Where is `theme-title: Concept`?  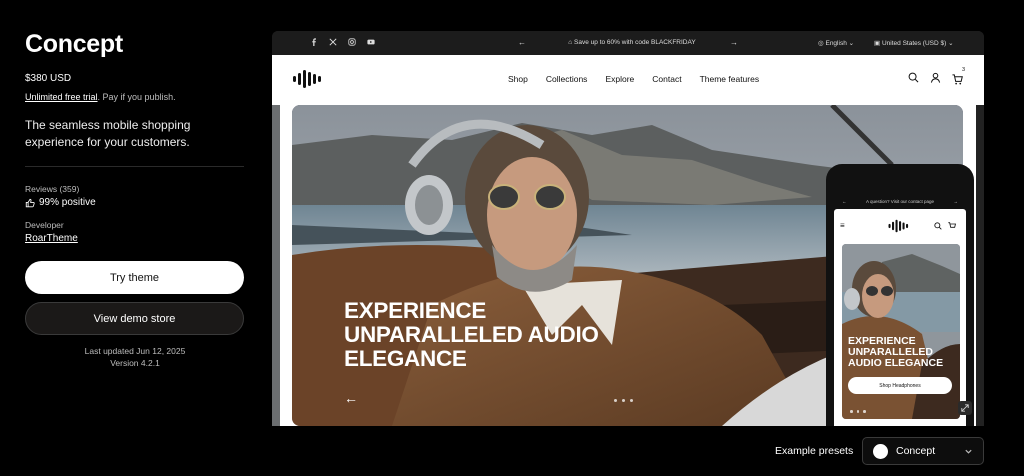
theme-title: Concept is located at coordinates (74, 44).